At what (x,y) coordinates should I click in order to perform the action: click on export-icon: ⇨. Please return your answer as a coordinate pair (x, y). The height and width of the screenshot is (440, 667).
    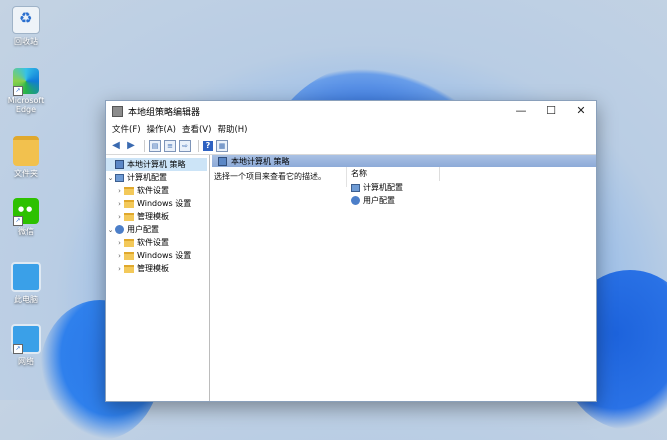
    Looking at the image, I should click on (185, 145).